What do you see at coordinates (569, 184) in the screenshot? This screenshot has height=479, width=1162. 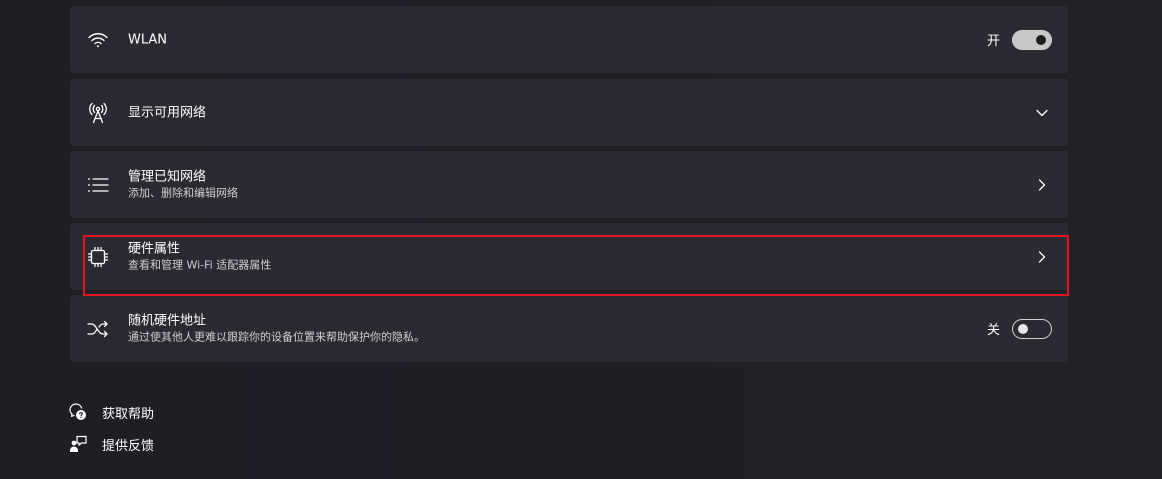 I see `known-networks-card: 管理已知网络 添加、删除和编辑网络` at bounding box center [569, 184].